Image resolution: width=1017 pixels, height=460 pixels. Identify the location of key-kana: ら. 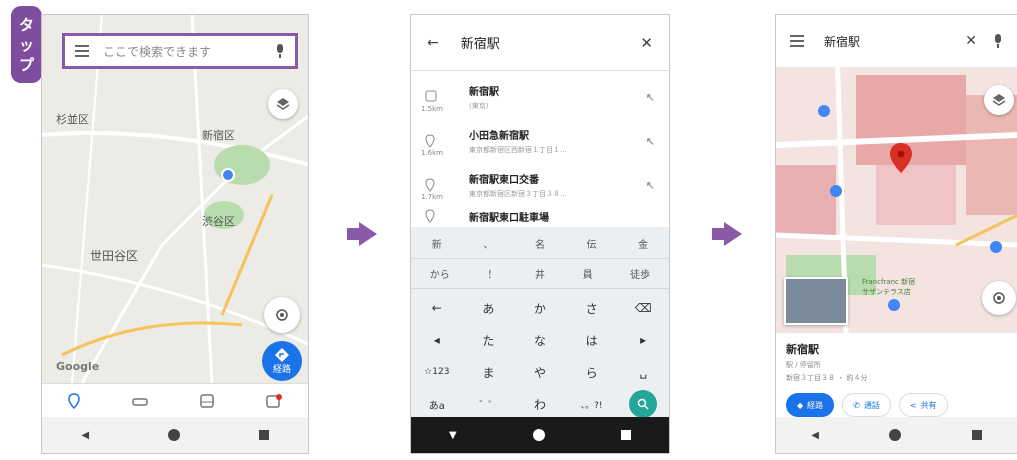
(592, 372).